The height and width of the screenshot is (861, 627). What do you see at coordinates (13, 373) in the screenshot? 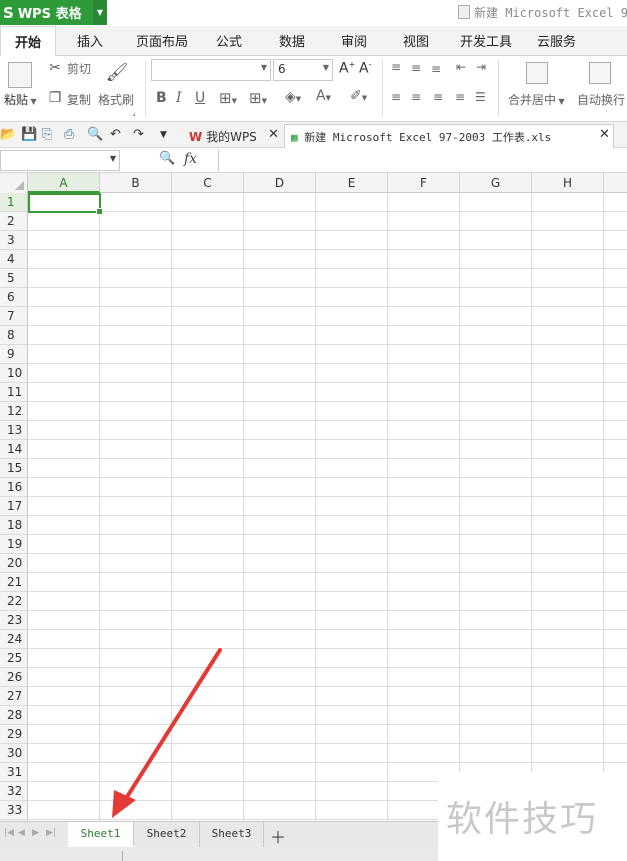
I see `row-header-10: 10` at bounding box center [13, 373].